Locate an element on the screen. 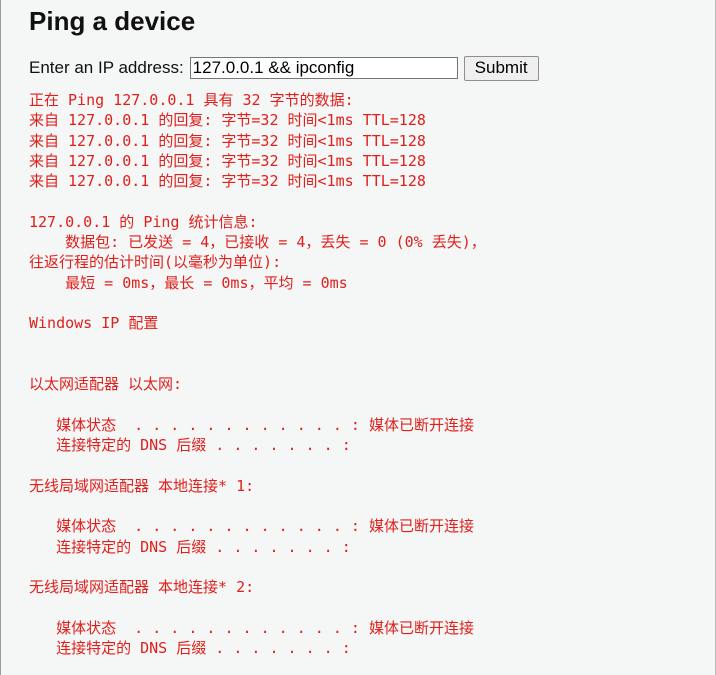 This screenshot has width=716, height=675. output-line: 以太网适配器 以太网: is located at coordinates (106, 384).